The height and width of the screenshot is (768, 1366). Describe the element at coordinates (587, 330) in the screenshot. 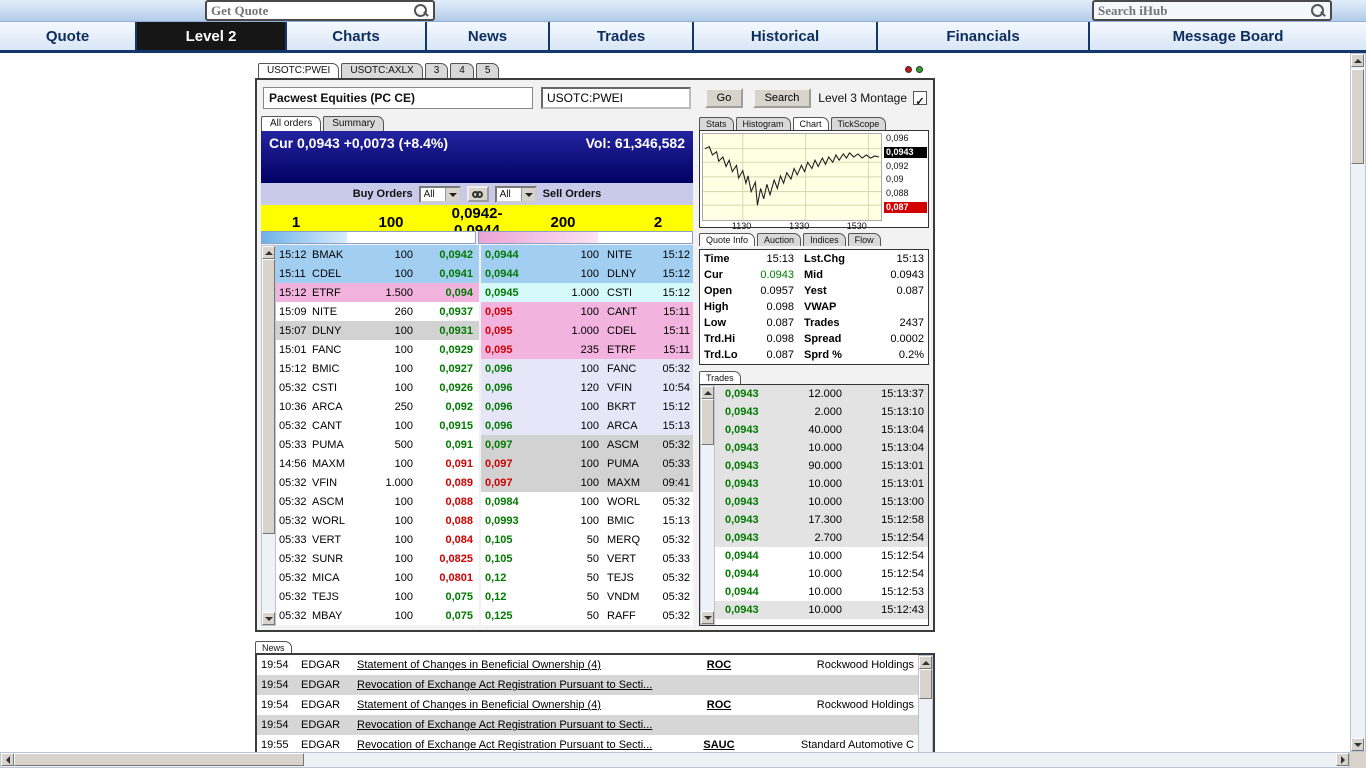

I see `sell-order-row: 0,095 1.000 CDEL 15:11` at that location.